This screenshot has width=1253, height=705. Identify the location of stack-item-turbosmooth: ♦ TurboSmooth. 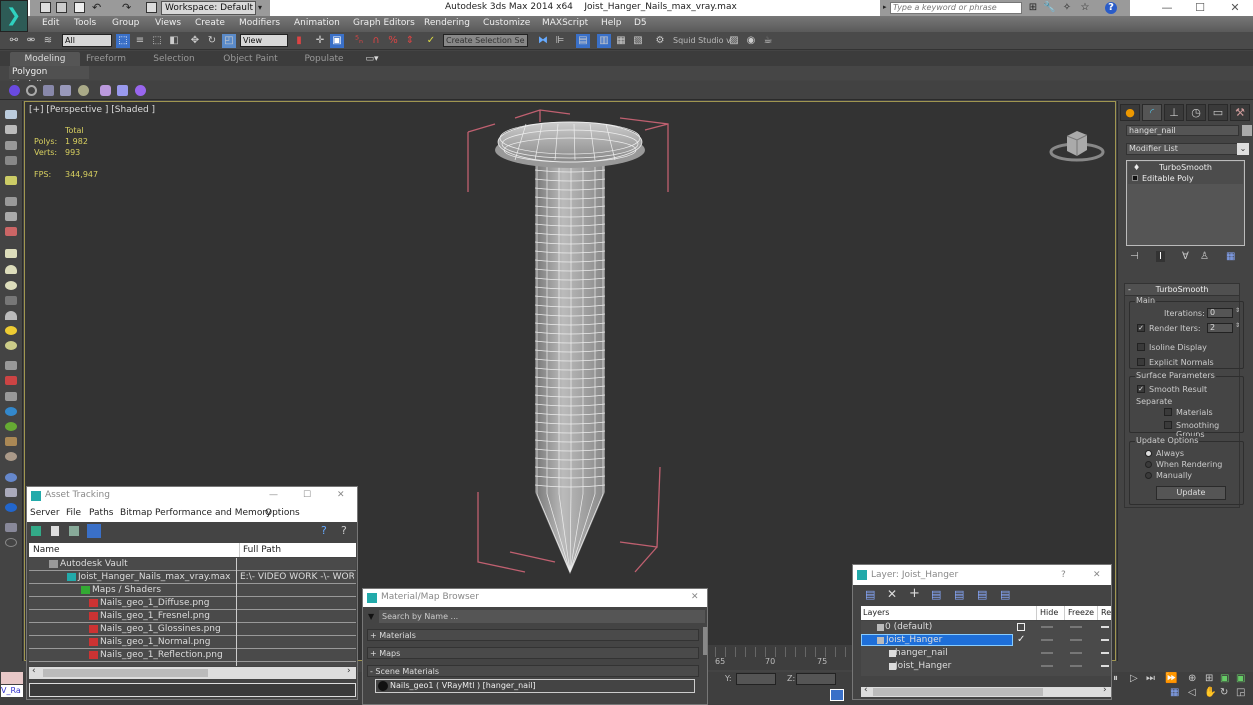
(1185, 167).